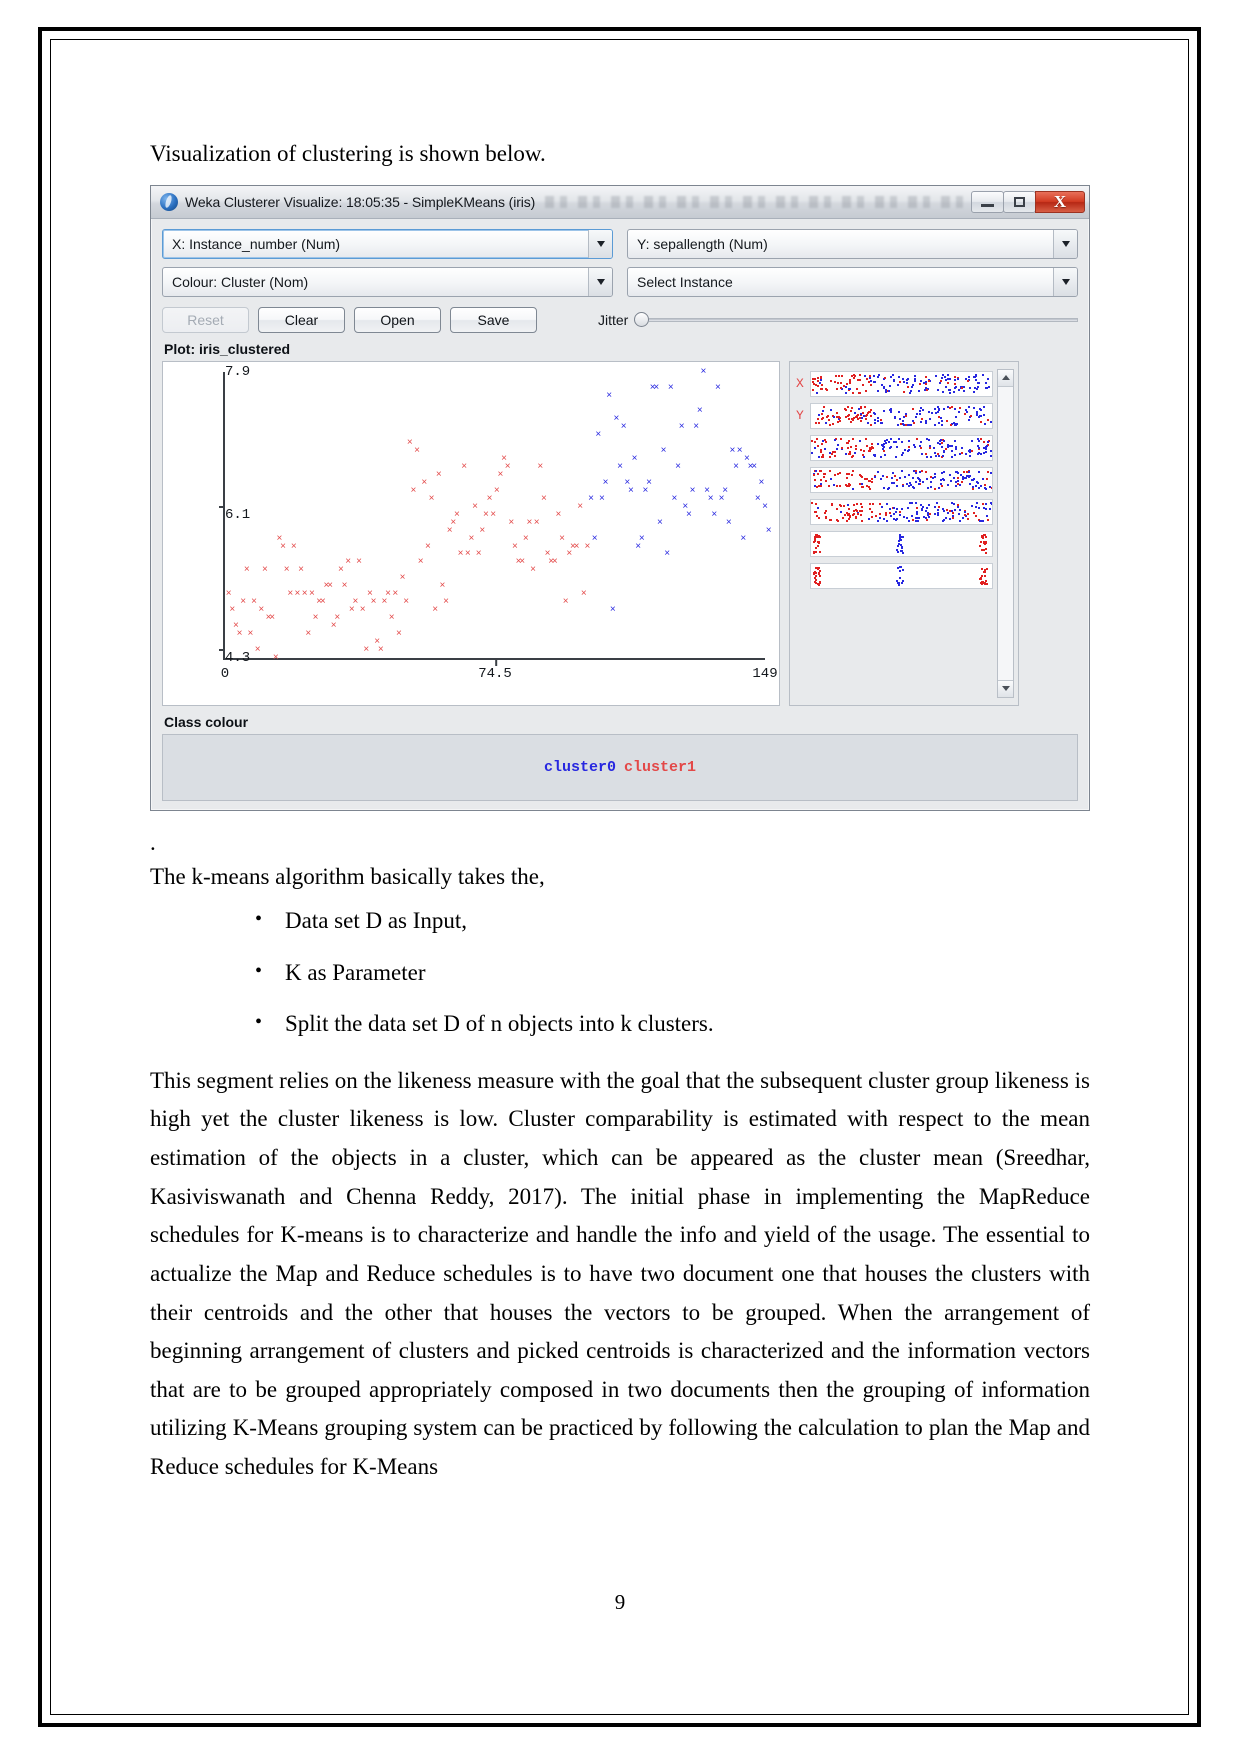 This screenshot has height=1754, width=1241. I want to click on list-item: K as Parameter, so click(620, 973).